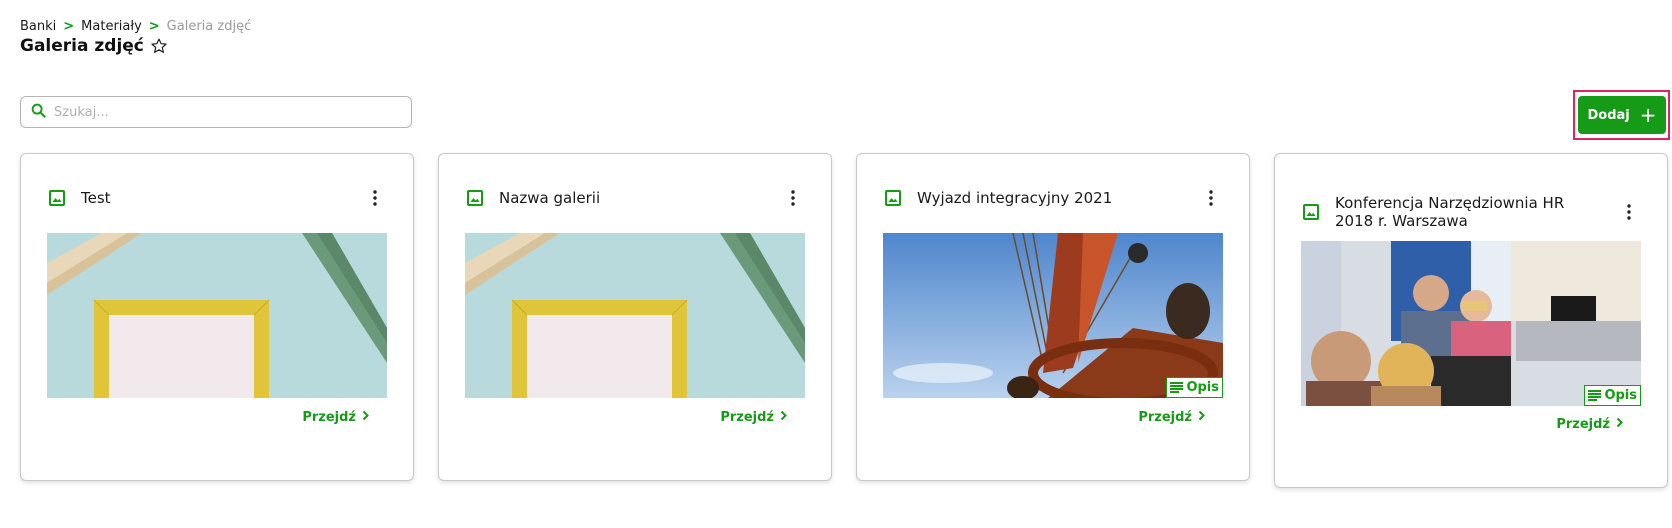  Describe the element at coordinates (209, 26) in the screenshot. I see `breadcrumb-current: Galeria zdjęć` at that location.